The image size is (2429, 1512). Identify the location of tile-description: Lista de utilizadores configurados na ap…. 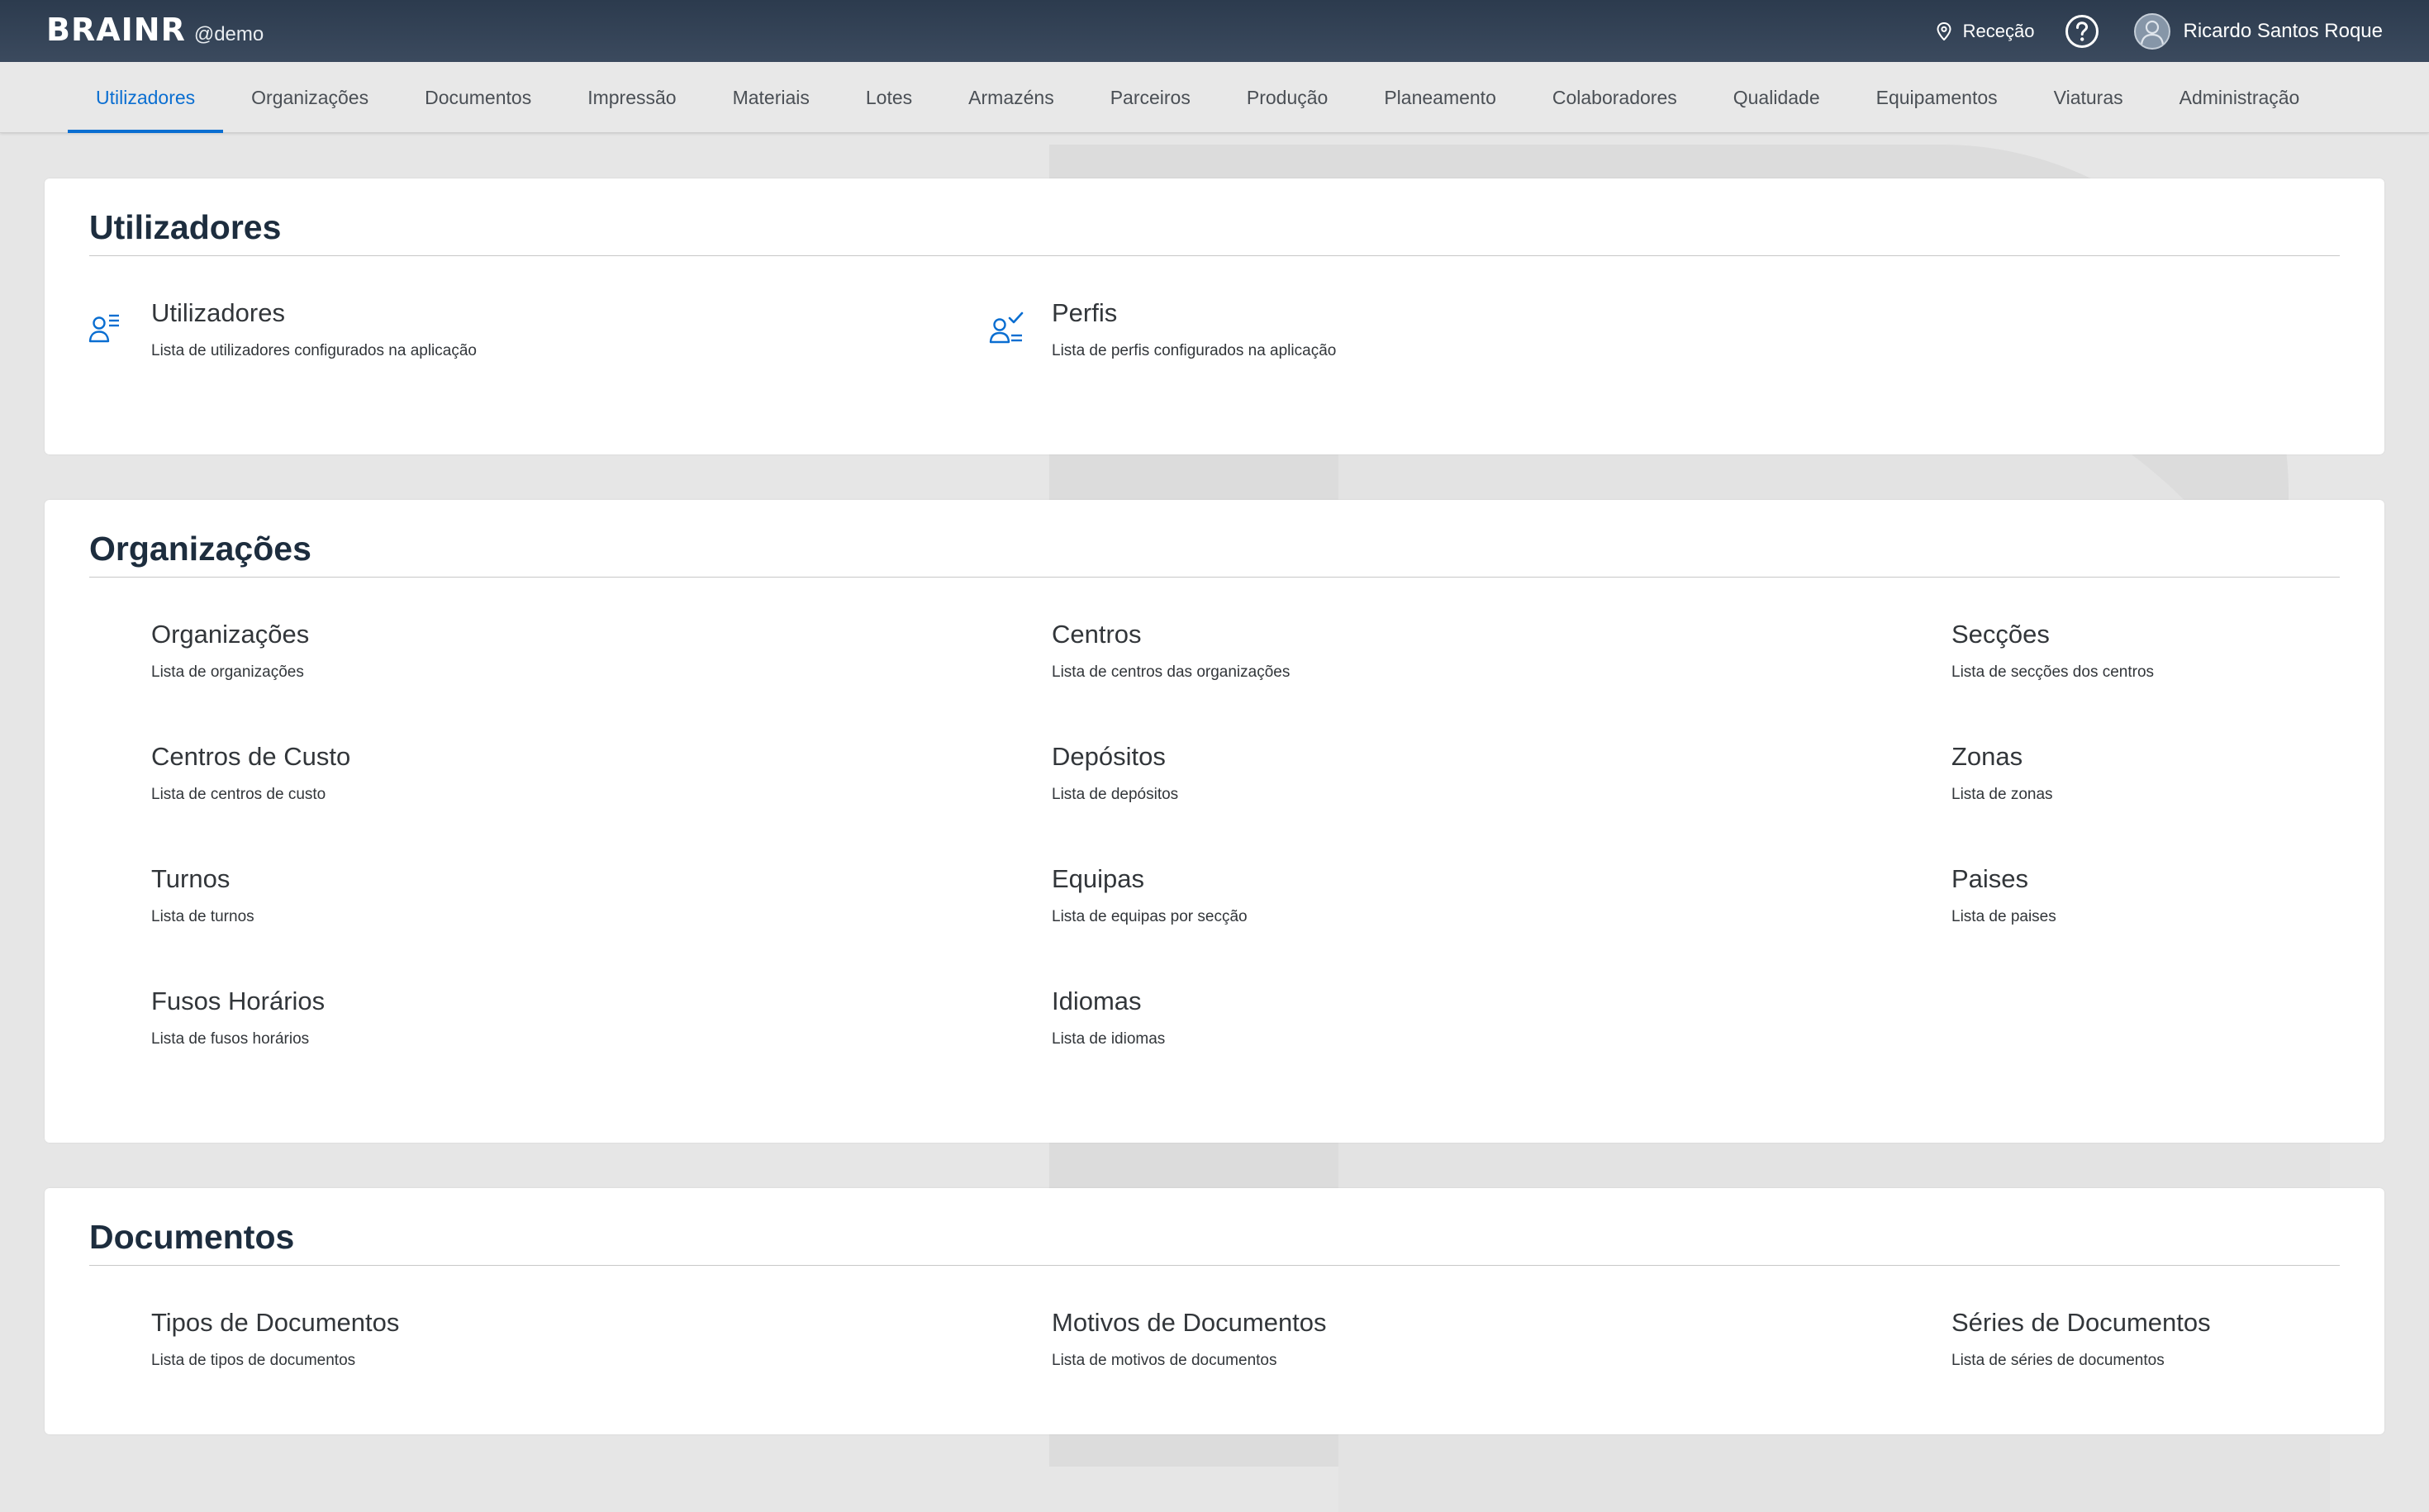
(314, 350).